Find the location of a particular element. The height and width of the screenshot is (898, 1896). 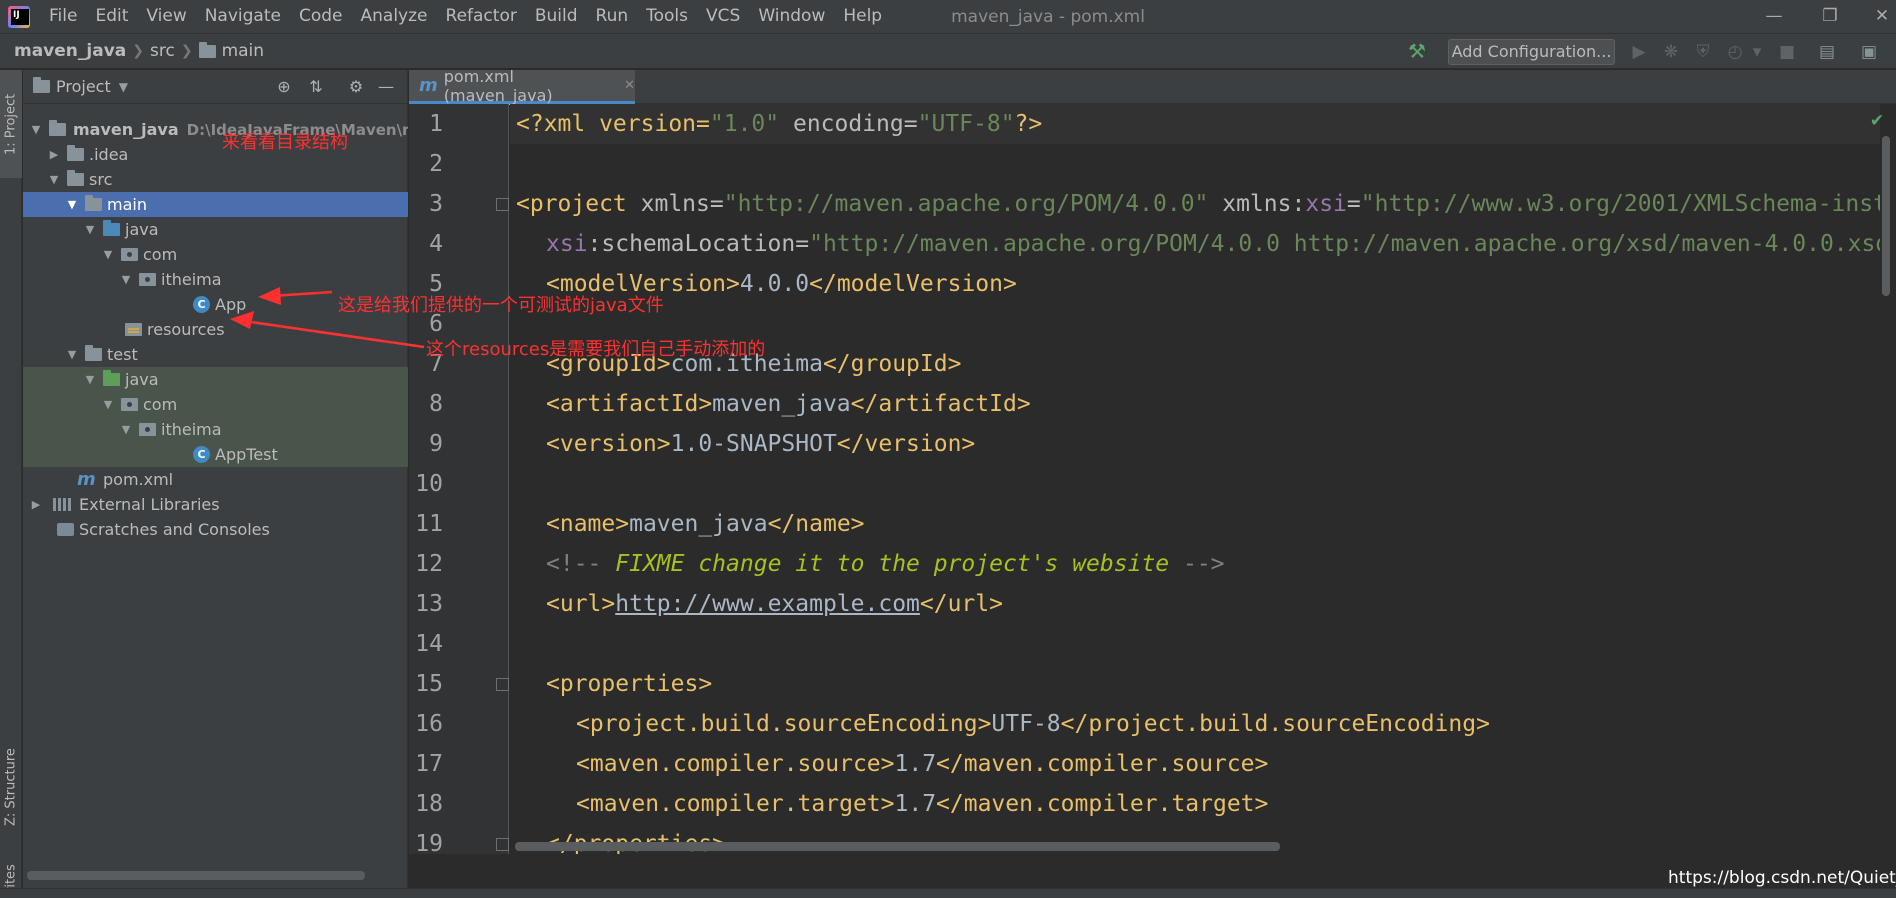

line-number: 10 is located at coordinates (429, 484).